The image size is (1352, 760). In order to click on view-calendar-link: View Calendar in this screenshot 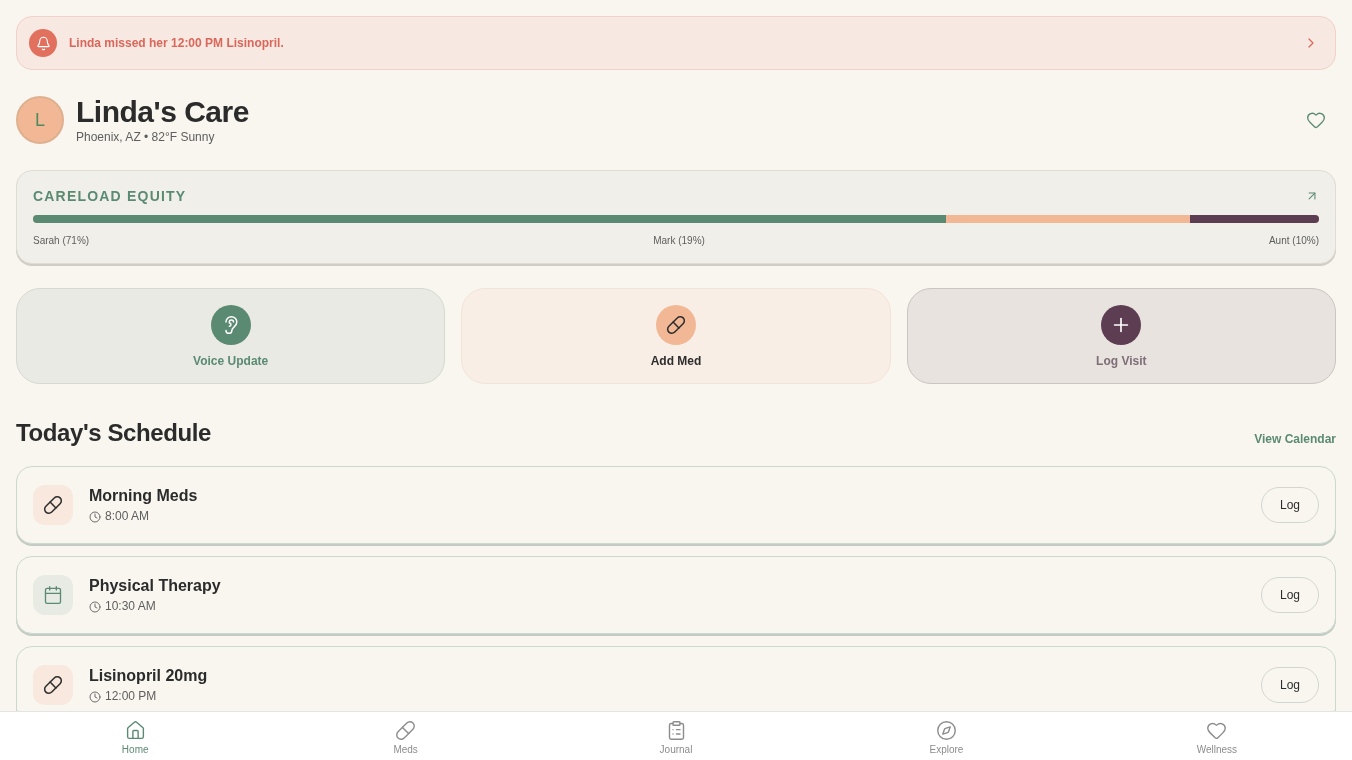, I will do `click(1295, 439)`.